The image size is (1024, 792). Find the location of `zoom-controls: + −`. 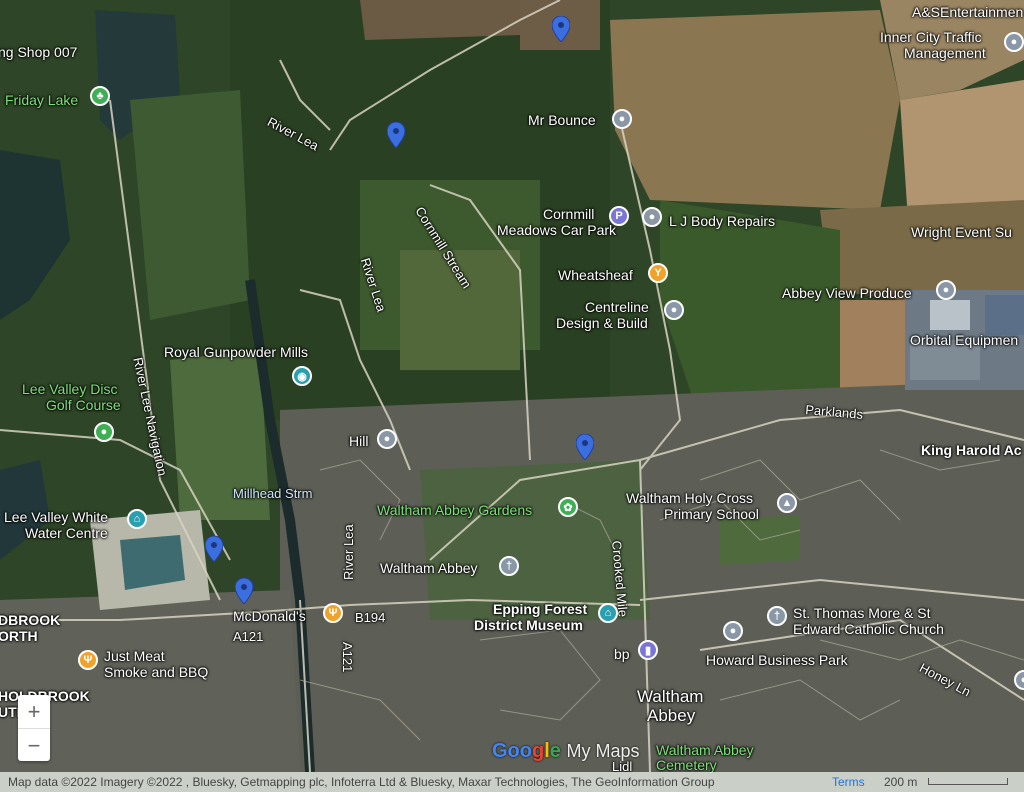

zoom-controls: + − is located at coordinates (34, 728).